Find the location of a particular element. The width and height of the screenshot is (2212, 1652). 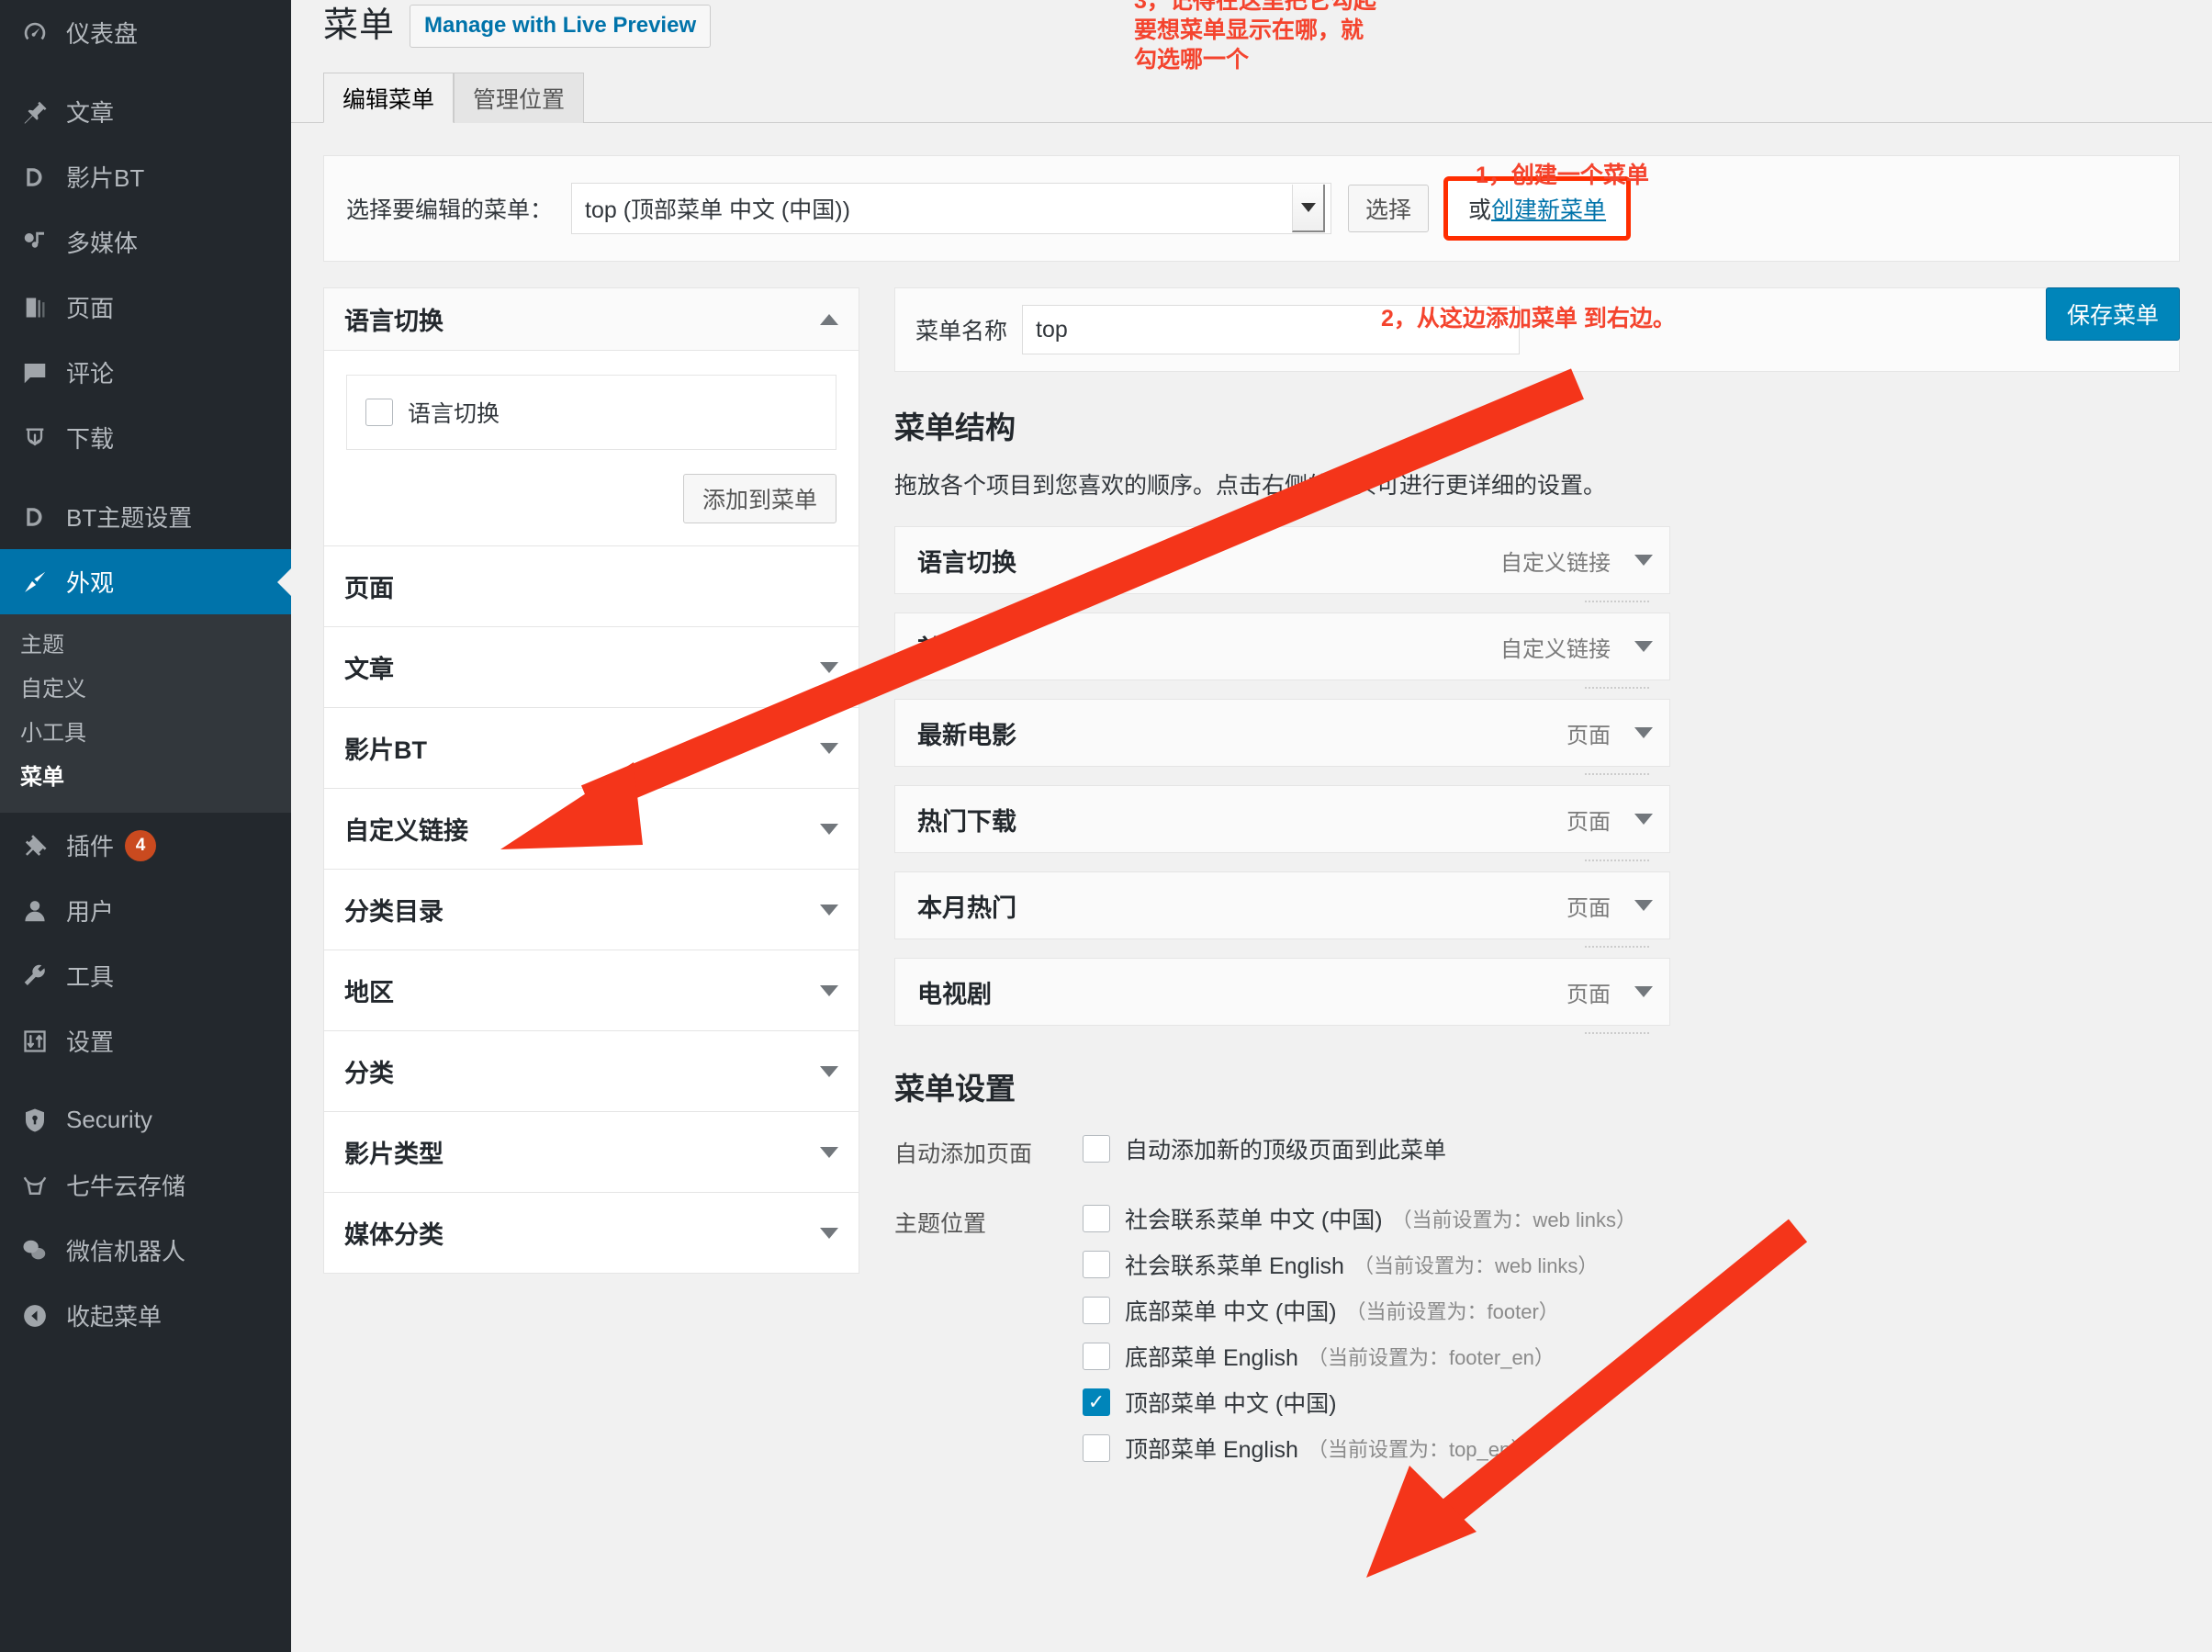

sidebar-item-settings: 设置 is located at coordinates (145, 1040).